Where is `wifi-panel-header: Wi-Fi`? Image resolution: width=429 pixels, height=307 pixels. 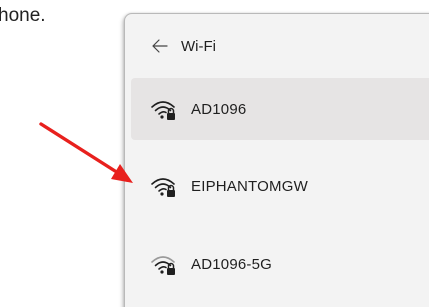
wifi-panel-header: Wi-Fi is located at coordinates (277, 46).